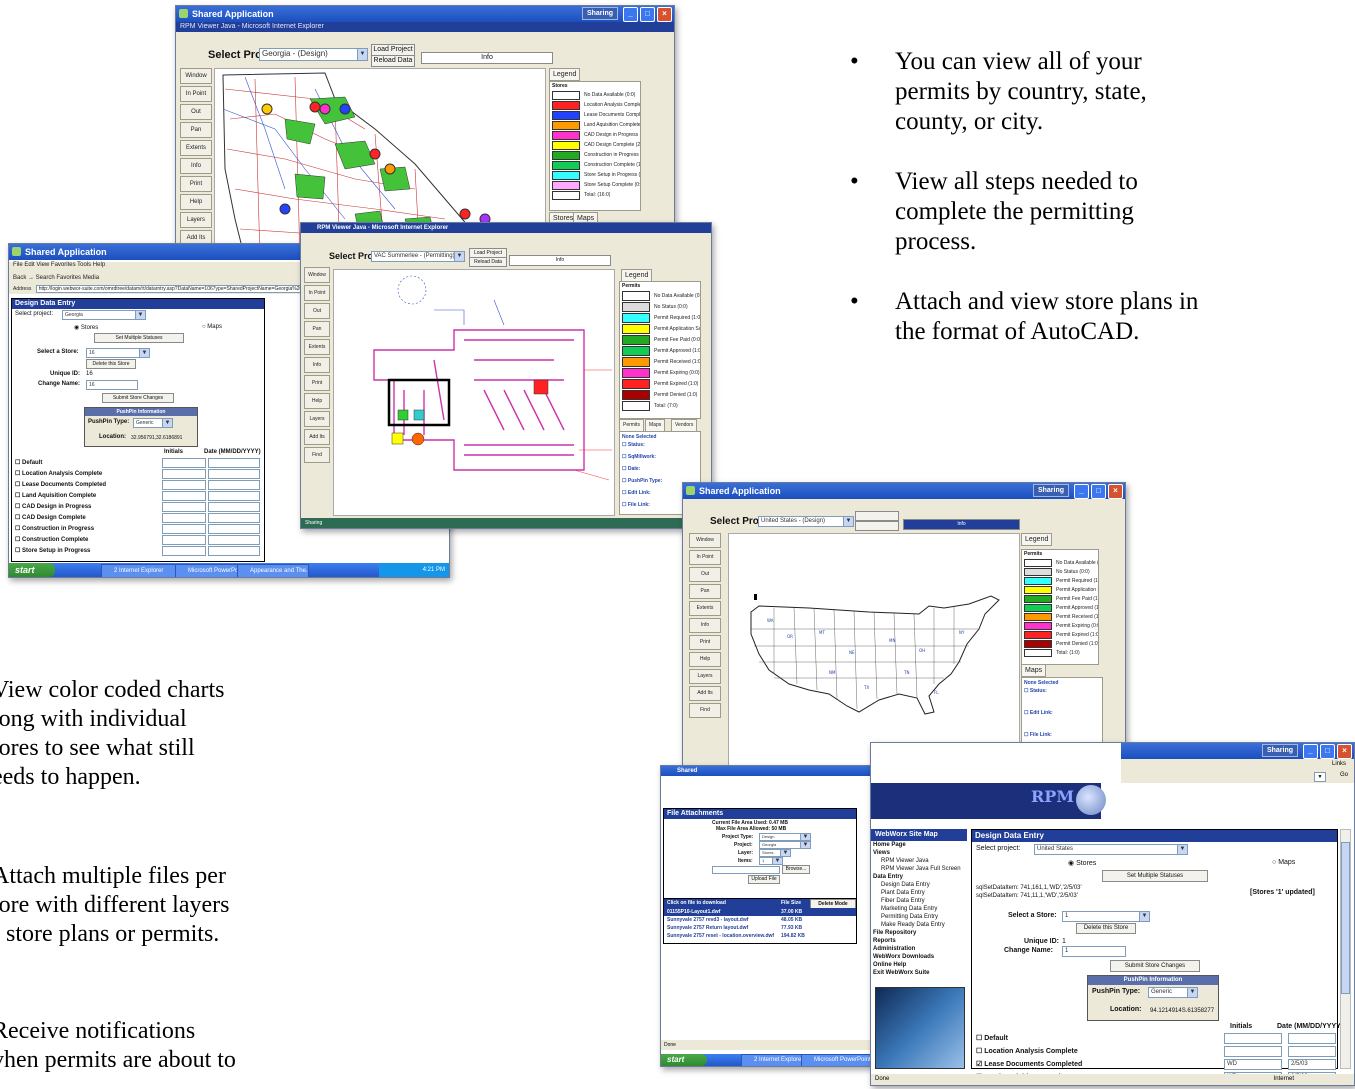 This screenshot has height=1089, width=1355. What do you see at coordinates (920, 925) in the screenshot?
I see `sitemap-link: Make Ready Data Entry` at bounding box center [920, 925].